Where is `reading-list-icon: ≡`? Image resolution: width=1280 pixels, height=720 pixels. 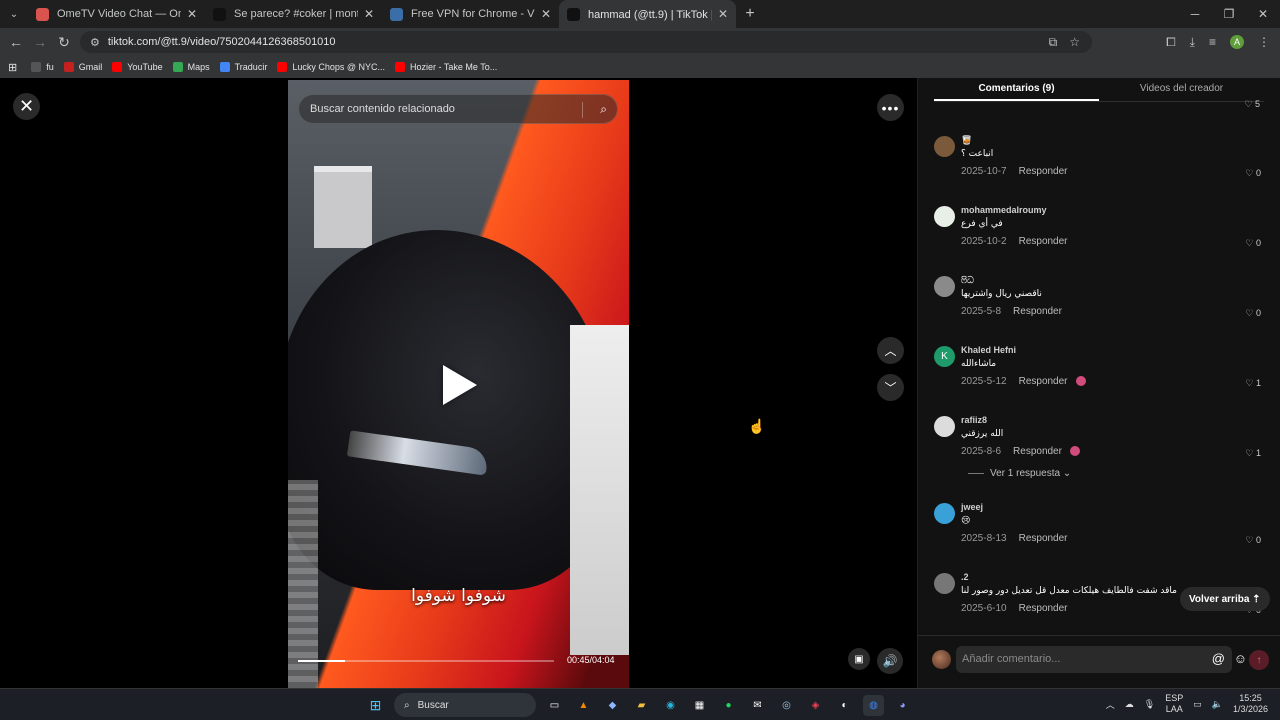 reading-list-icon: ≡ is located at coordinates (1212, 42).